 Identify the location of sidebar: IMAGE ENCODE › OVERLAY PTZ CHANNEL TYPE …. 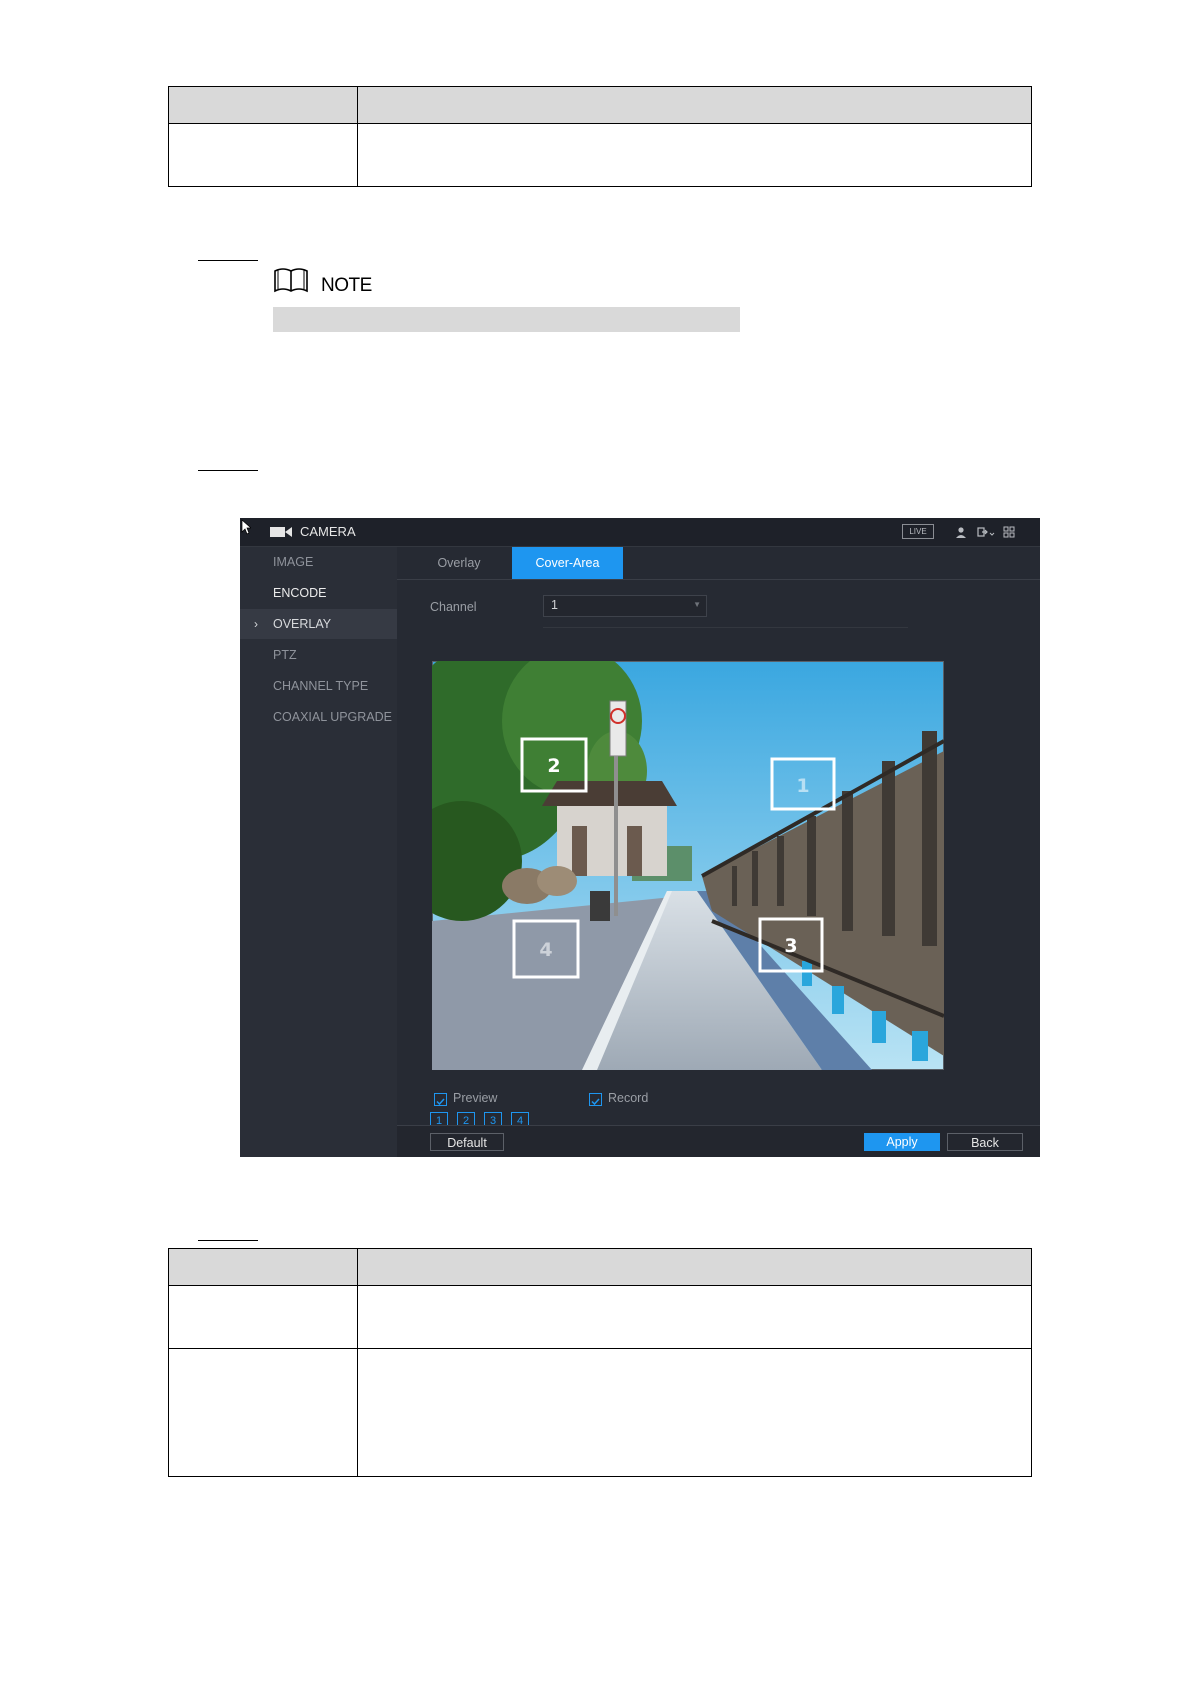
(318, 852).